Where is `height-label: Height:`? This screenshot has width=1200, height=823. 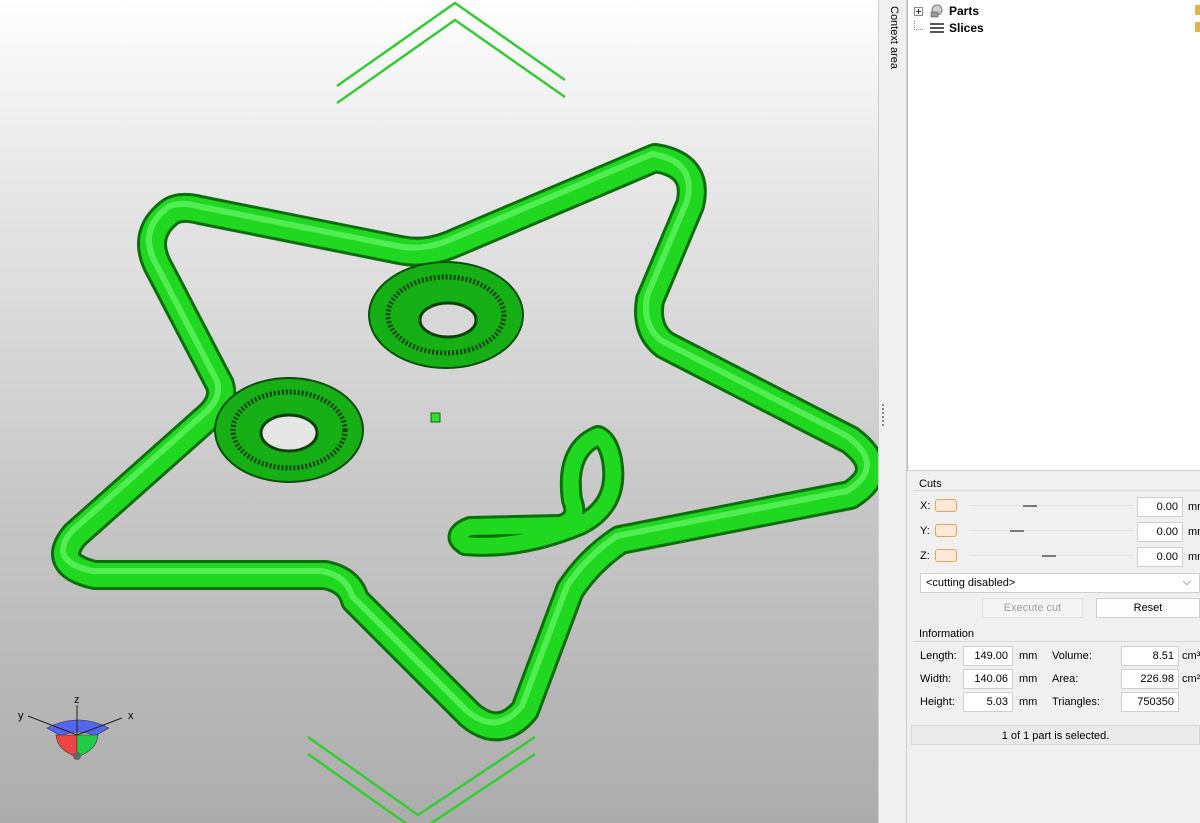
height-label: Height: is located at coordinates (937, 702).